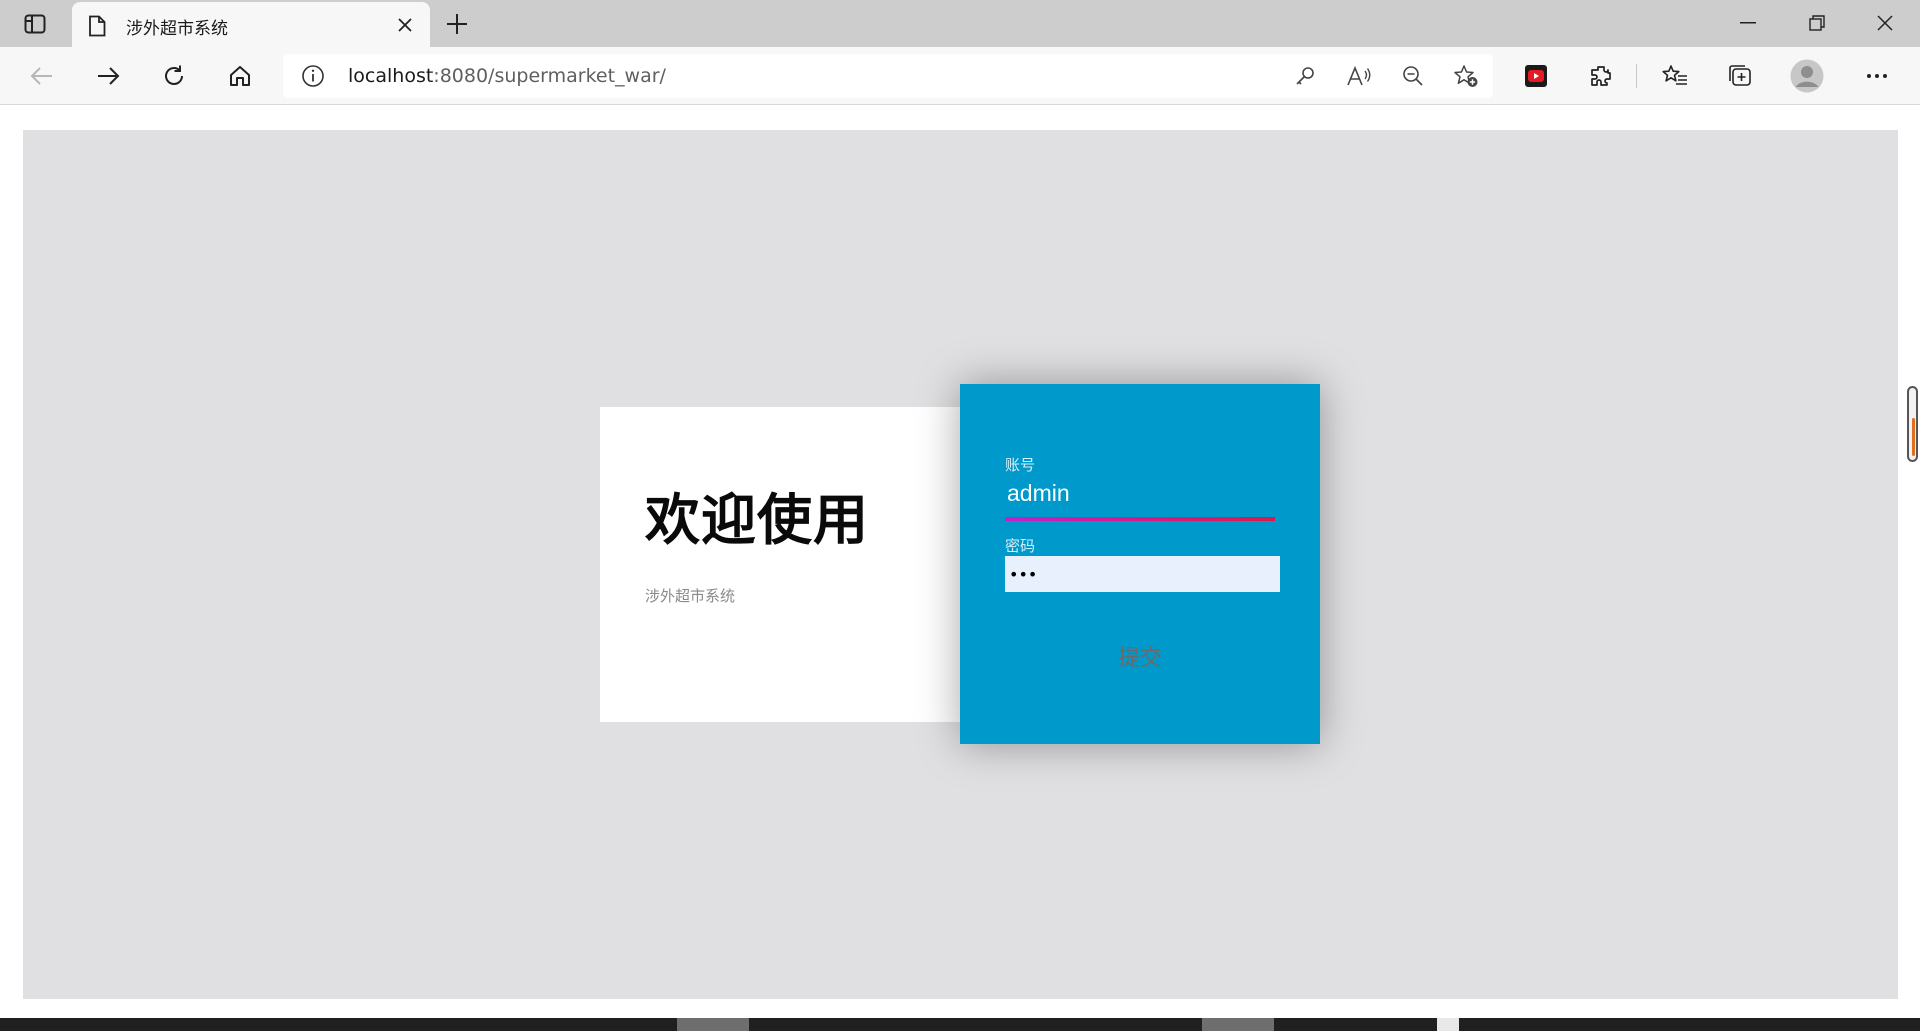 This screenshot has width=1920, height=1031. Describe the element at coordinates (960, 23) in the screenshot. I see `tab-strip: 涉外超市系统` at that location.